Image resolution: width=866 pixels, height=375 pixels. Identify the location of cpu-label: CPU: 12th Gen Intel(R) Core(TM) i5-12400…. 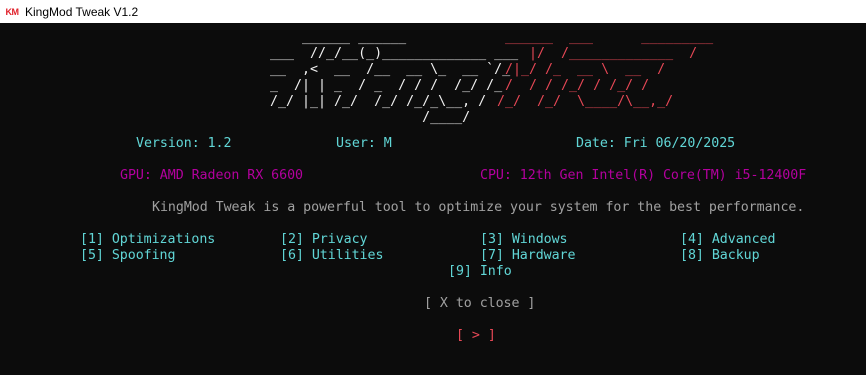
(643, 175).